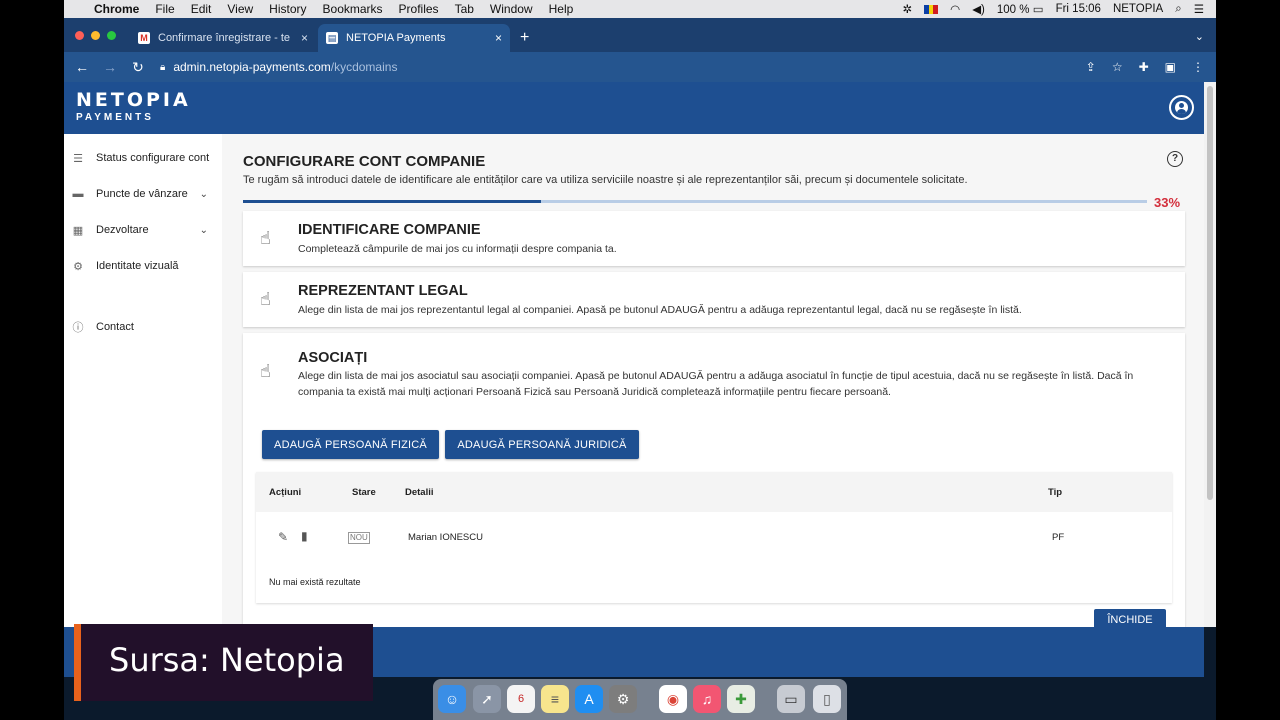 This screenshot has height=720, width=1280. Describe the element at coordinates (138, 67) in the screenshot. I see `reload-icon: ↻` at that location.